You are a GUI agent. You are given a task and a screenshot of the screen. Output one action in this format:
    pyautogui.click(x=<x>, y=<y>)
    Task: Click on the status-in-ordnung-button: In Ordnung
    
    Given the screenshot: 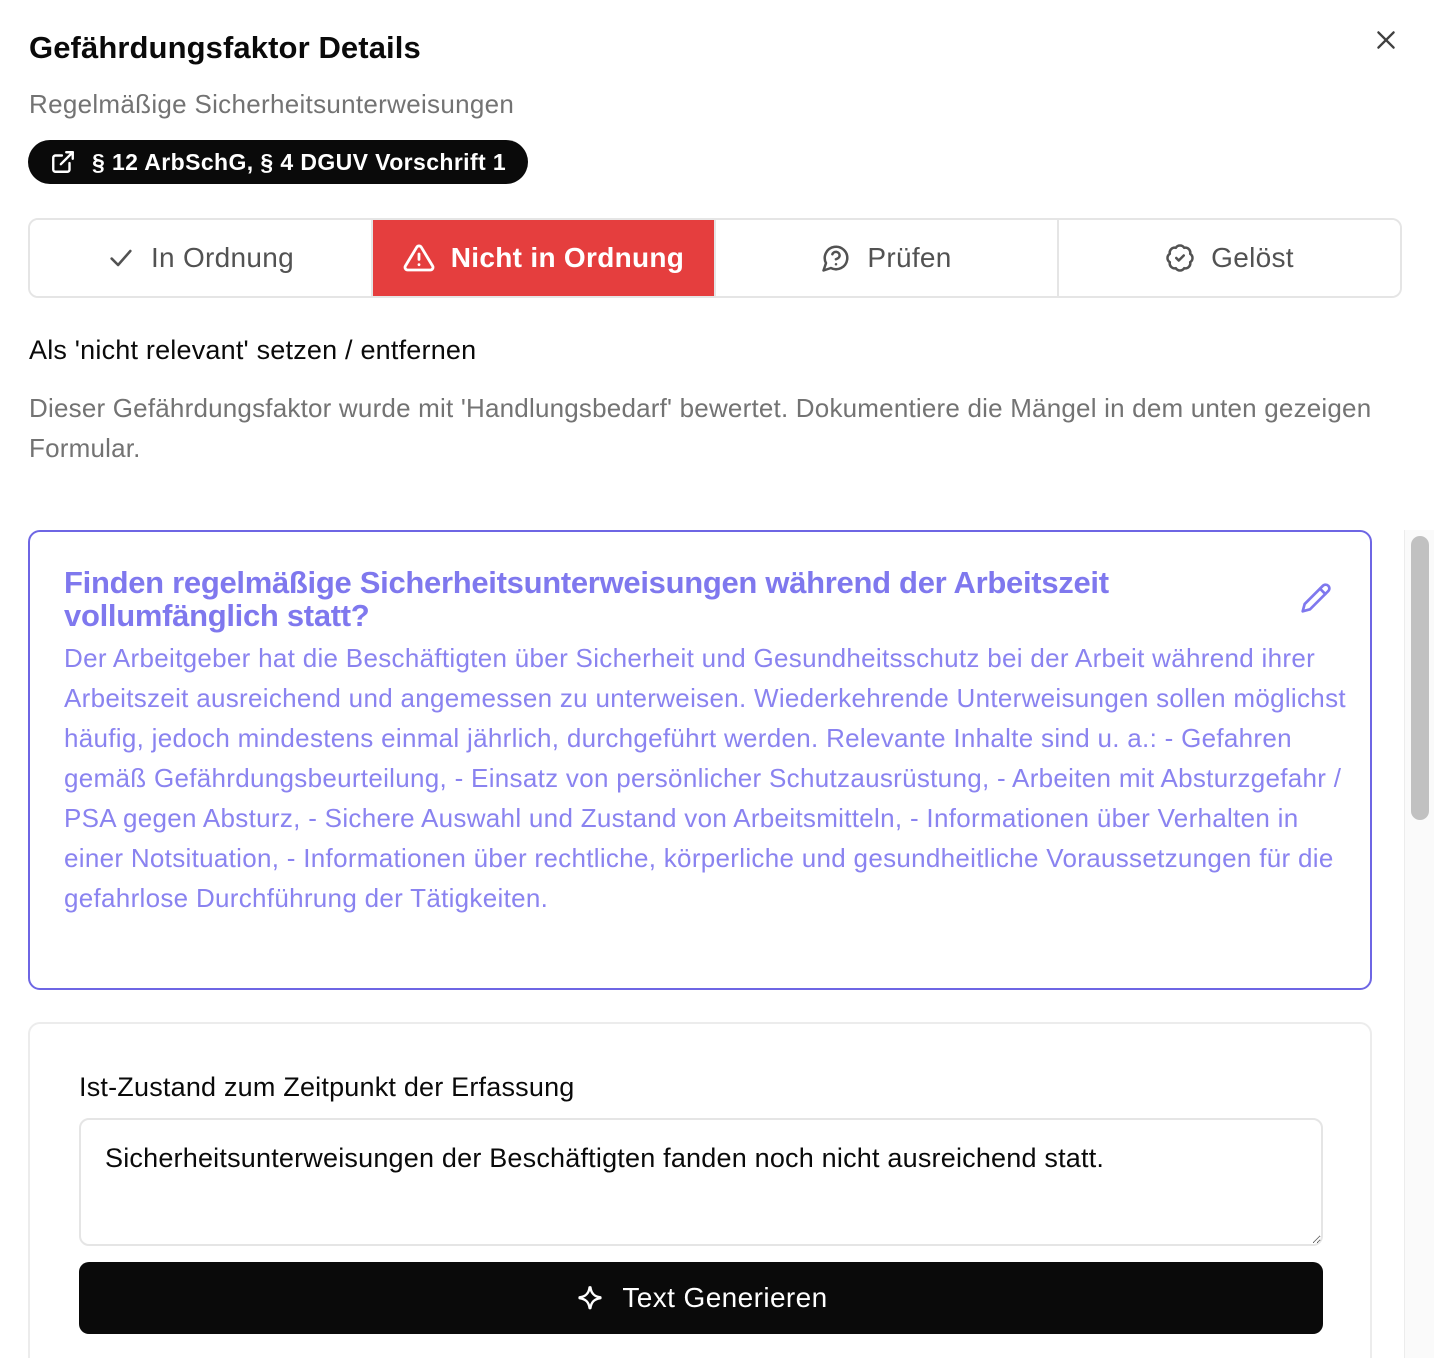 What is the action you would take?
    pyautogui.click(x=201, y=258)
    